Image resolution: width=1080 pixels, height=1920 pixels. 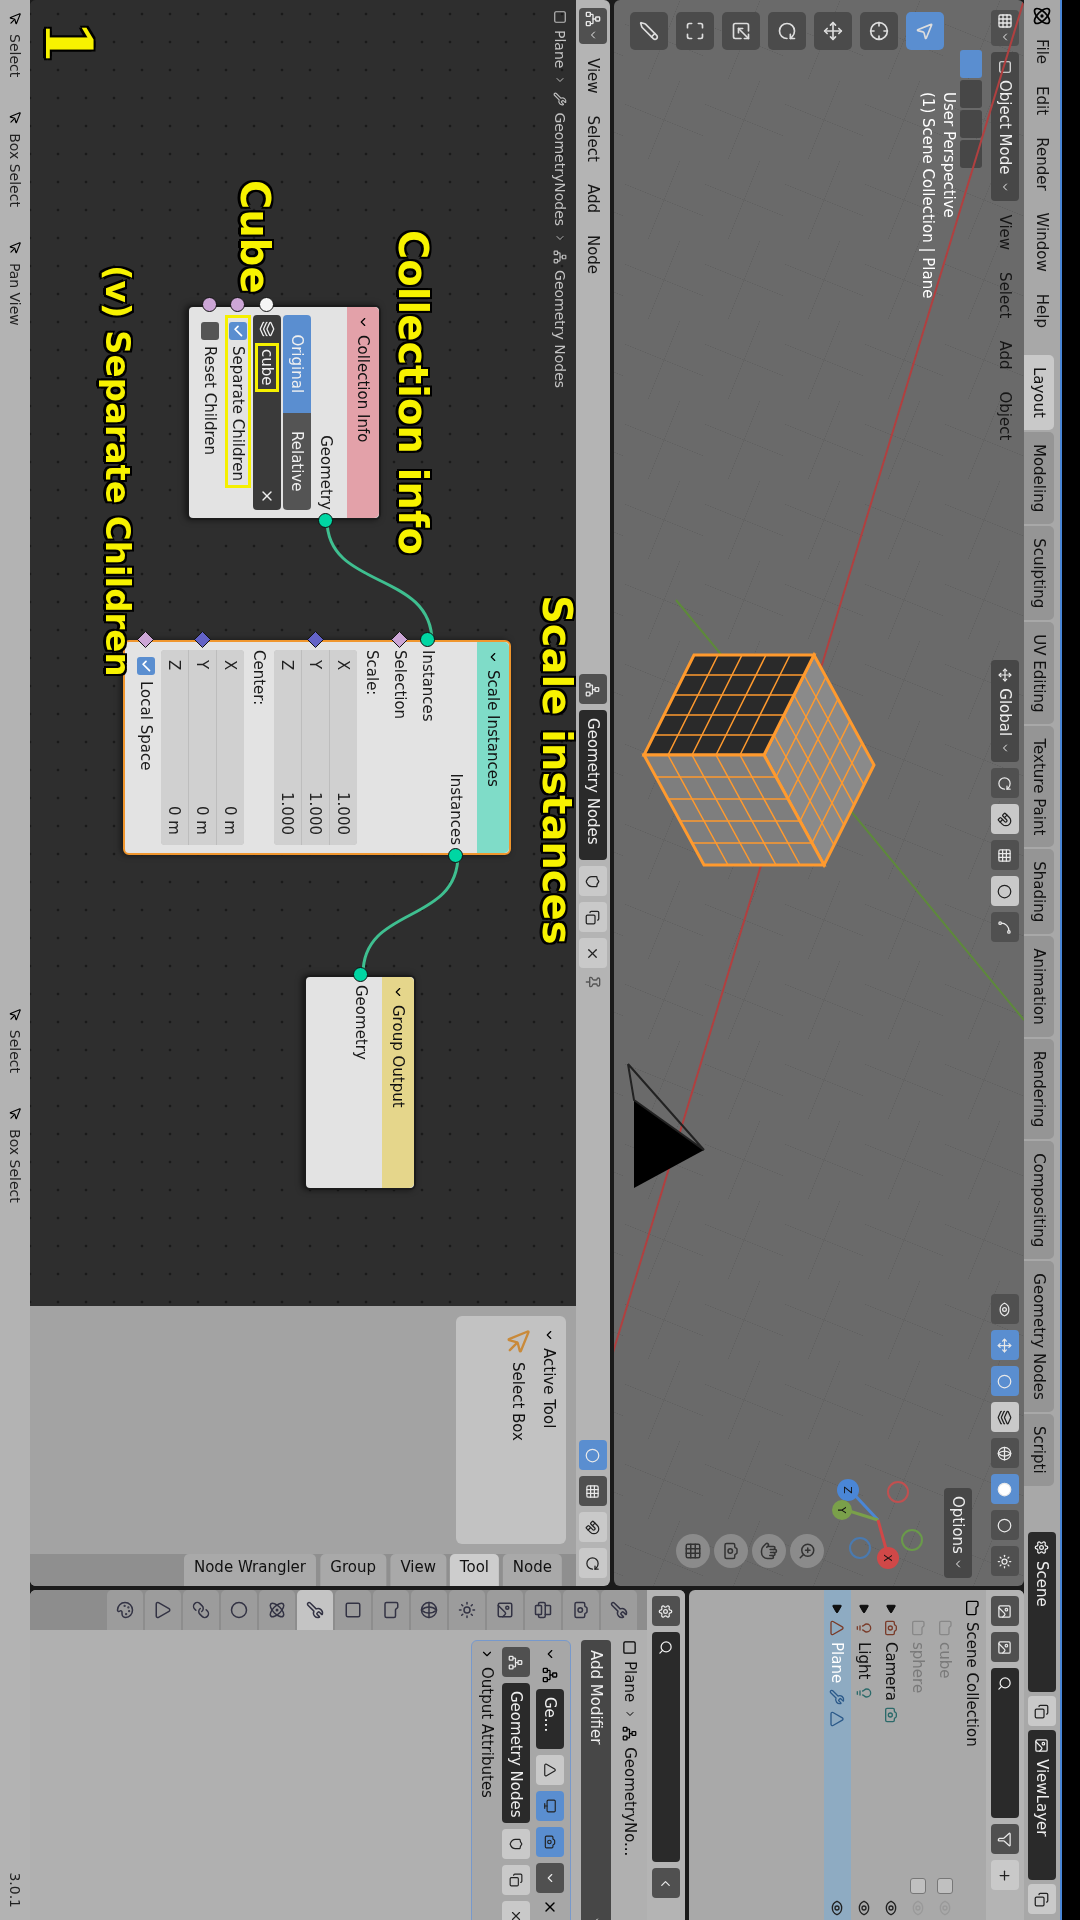 What do you see at coordinates (878, 1520) in the screenshot?
I see `navigation-gizmo: X Y Z` at bounding box center [878, 1520].